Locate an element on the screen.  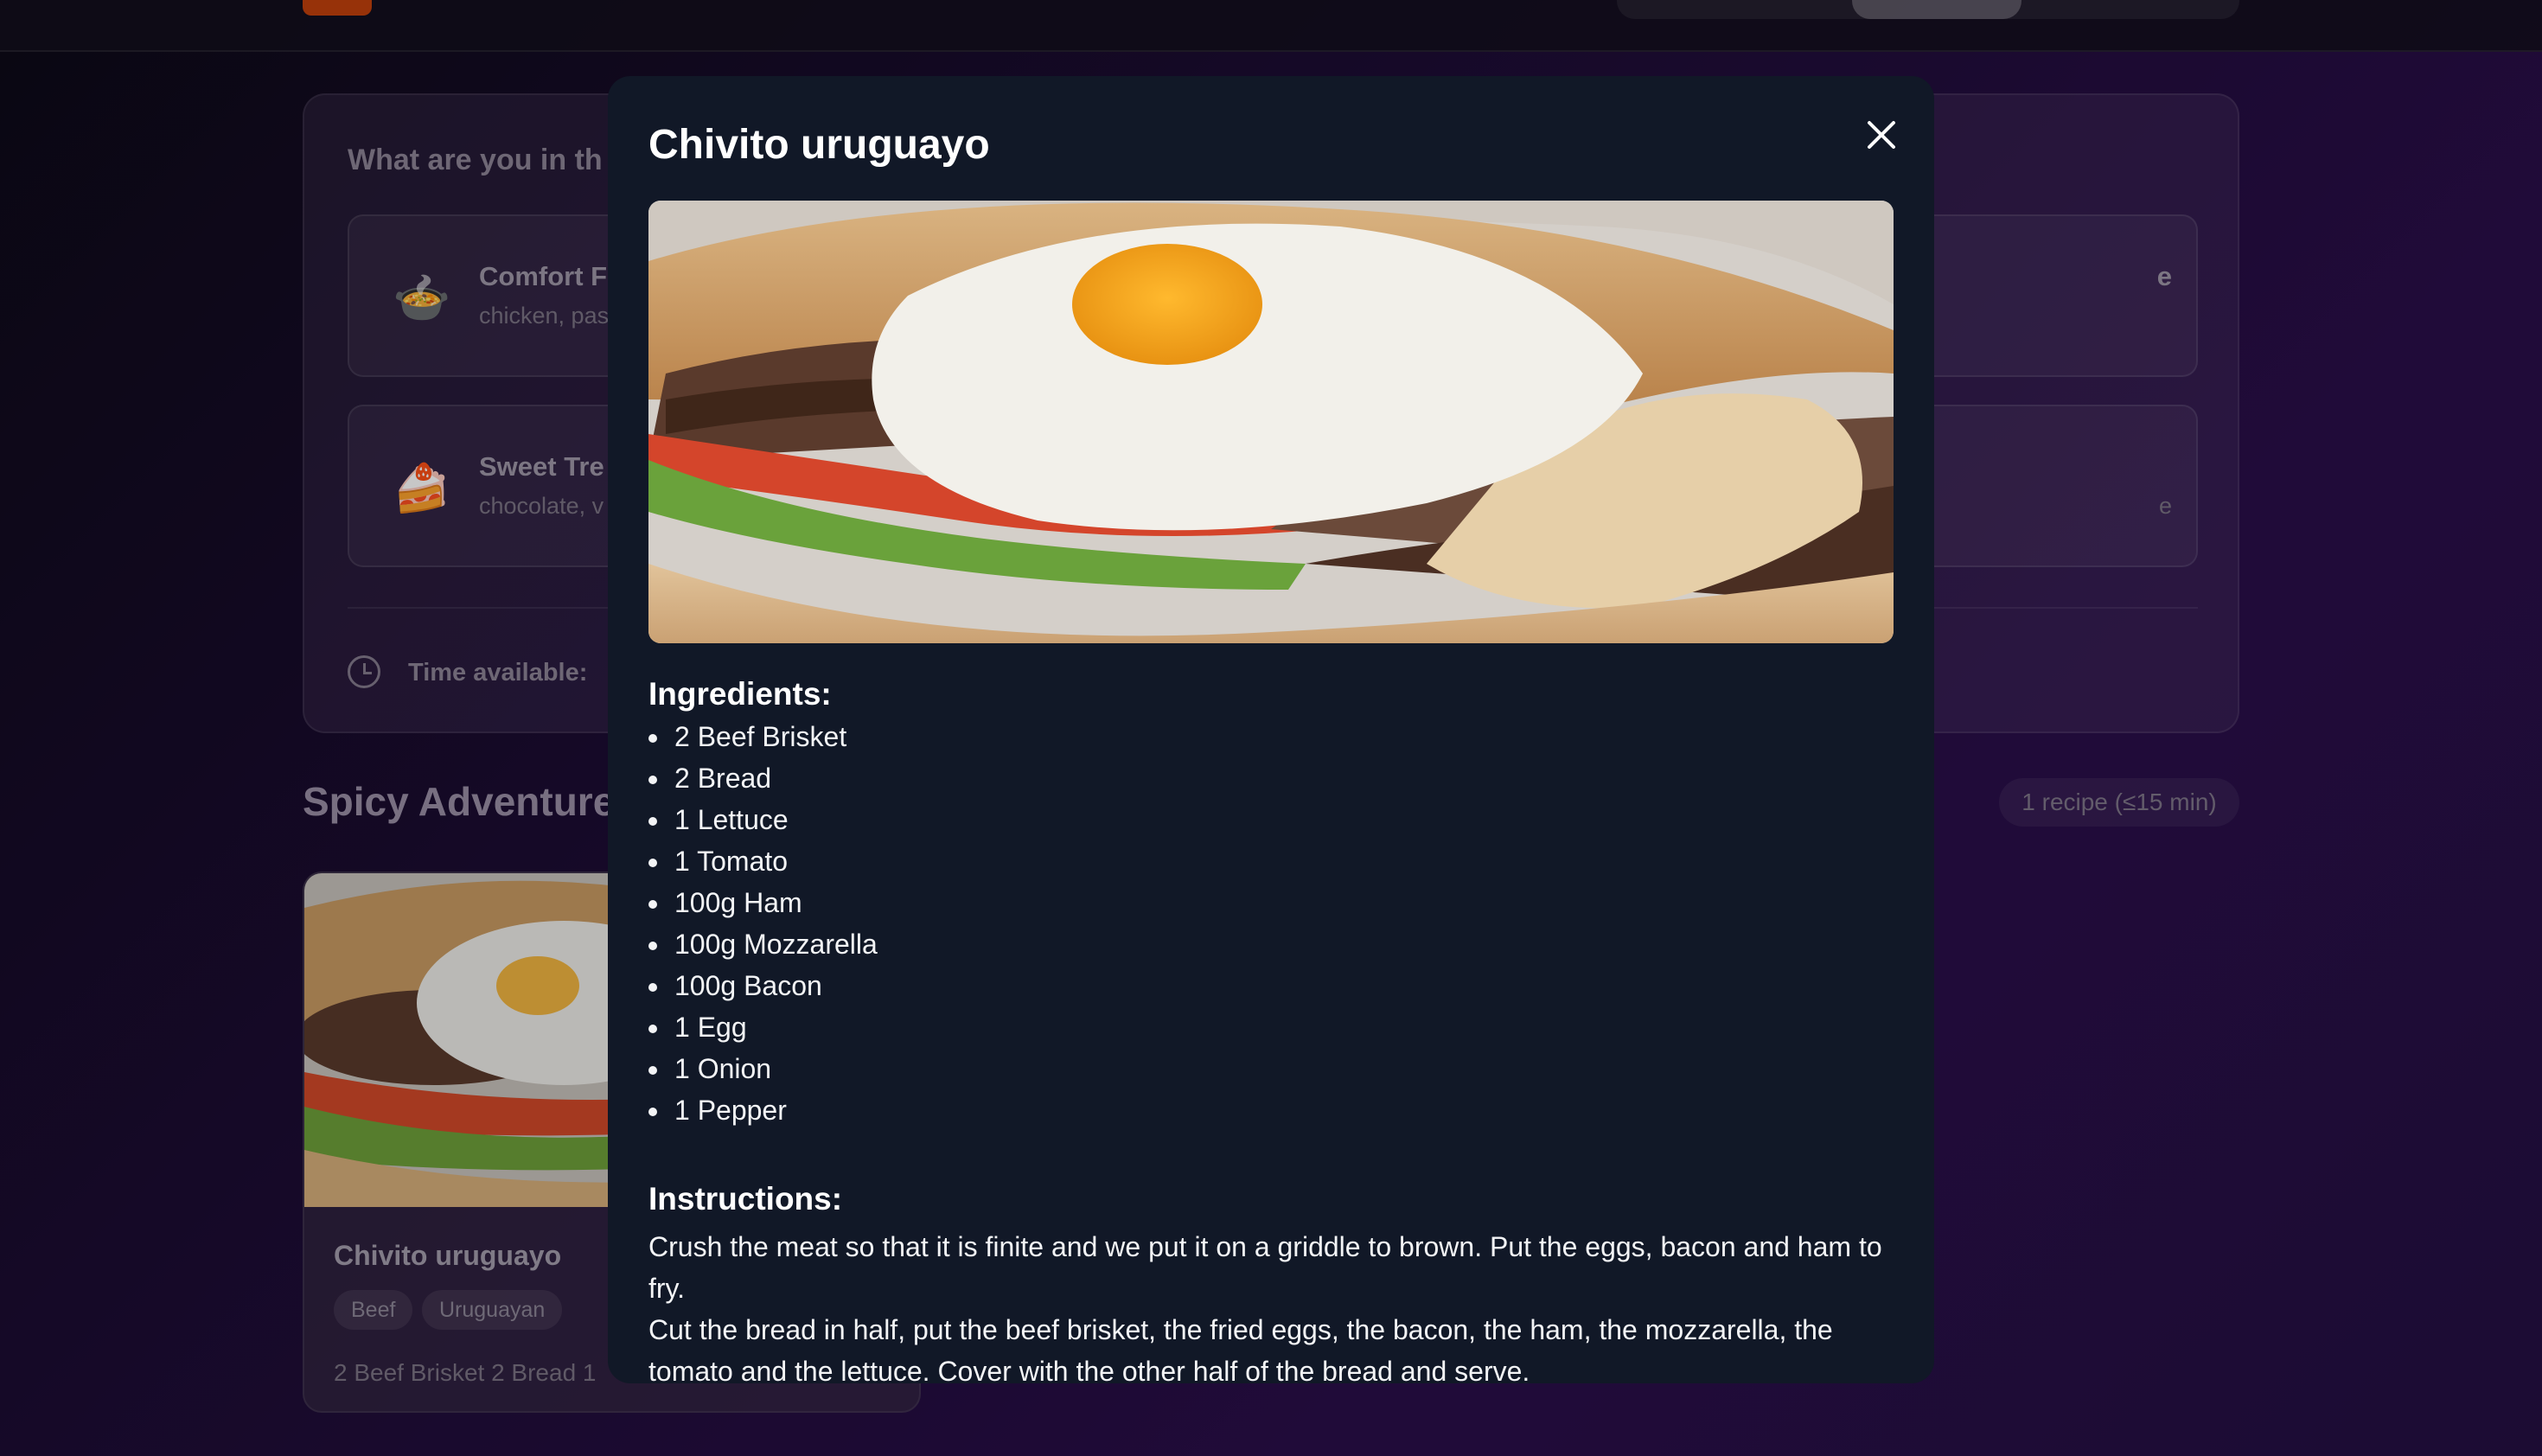
ingredient-item: 2 Bread is located at coordinates (763, 778).